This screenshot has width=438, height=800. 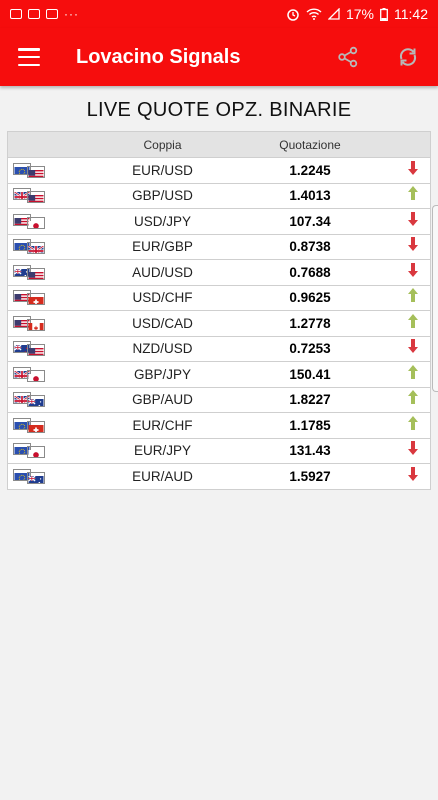 I want to click on quote-value: 0.7253, so click(x=310, y=349).